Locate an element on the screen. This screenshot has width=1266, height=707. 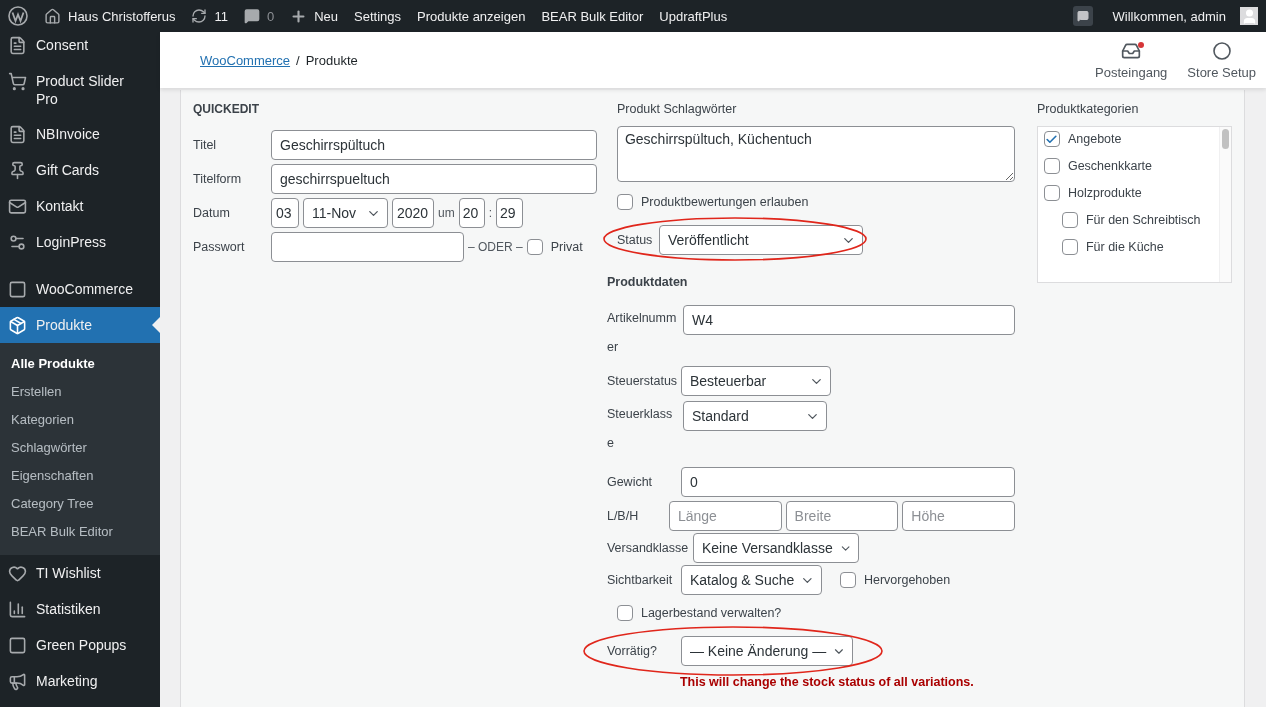
cart-icon is located at coordinates (17, 81).